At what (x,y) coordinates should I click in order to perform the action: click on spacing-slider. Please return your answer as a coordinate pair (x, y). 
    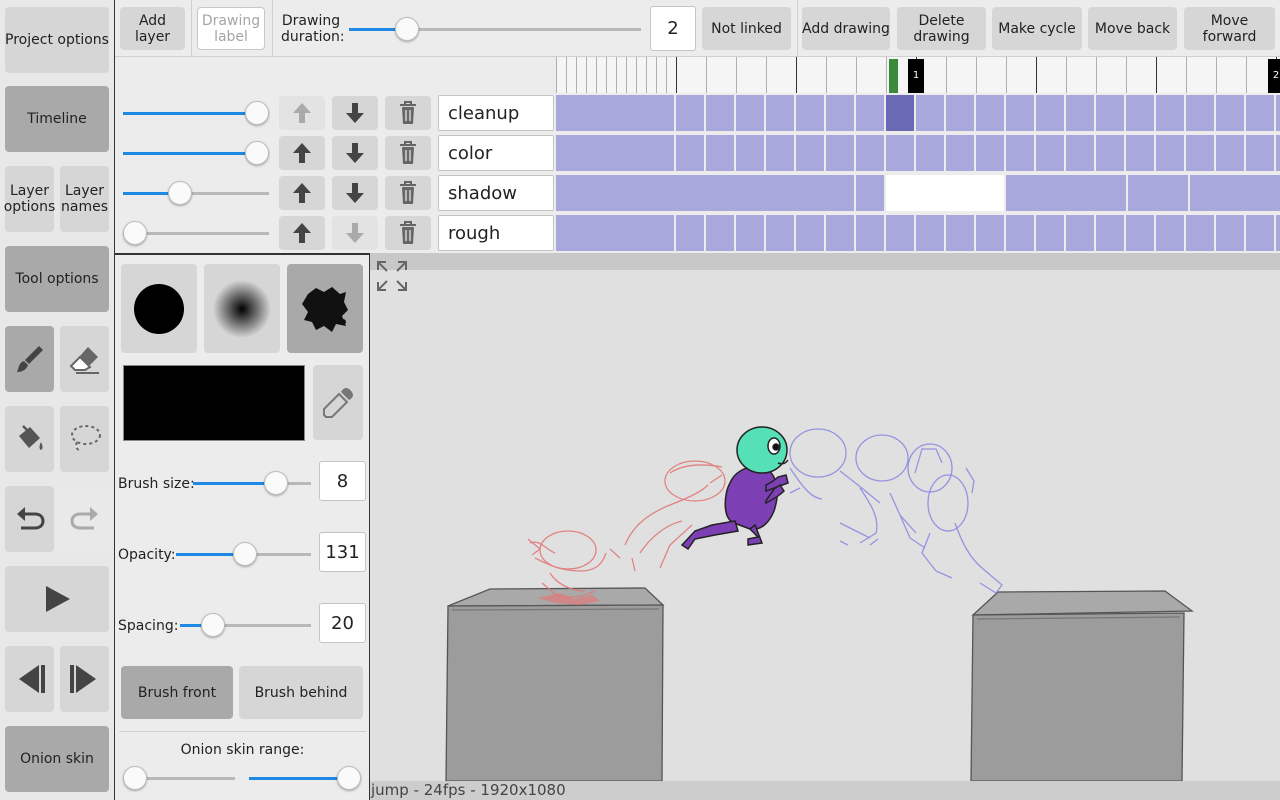
    Looking at the image, I should click on (245, 625).